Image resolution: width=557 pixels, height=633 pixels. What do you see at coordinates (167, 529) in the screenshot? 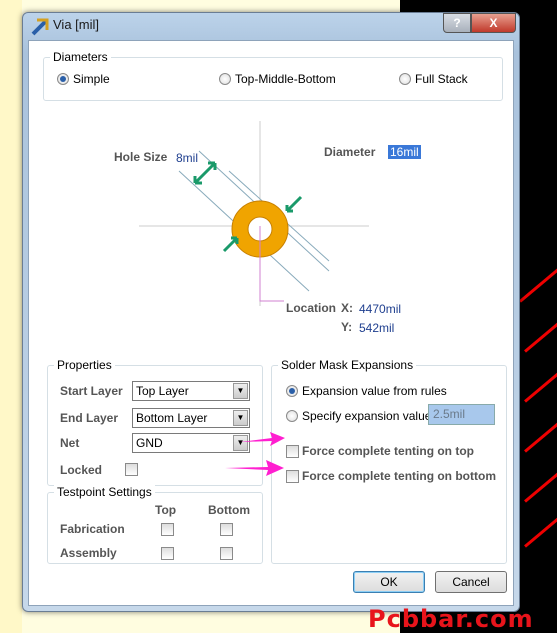
I see `fabrication-top-checkbox` at bounding box center [167, 529].